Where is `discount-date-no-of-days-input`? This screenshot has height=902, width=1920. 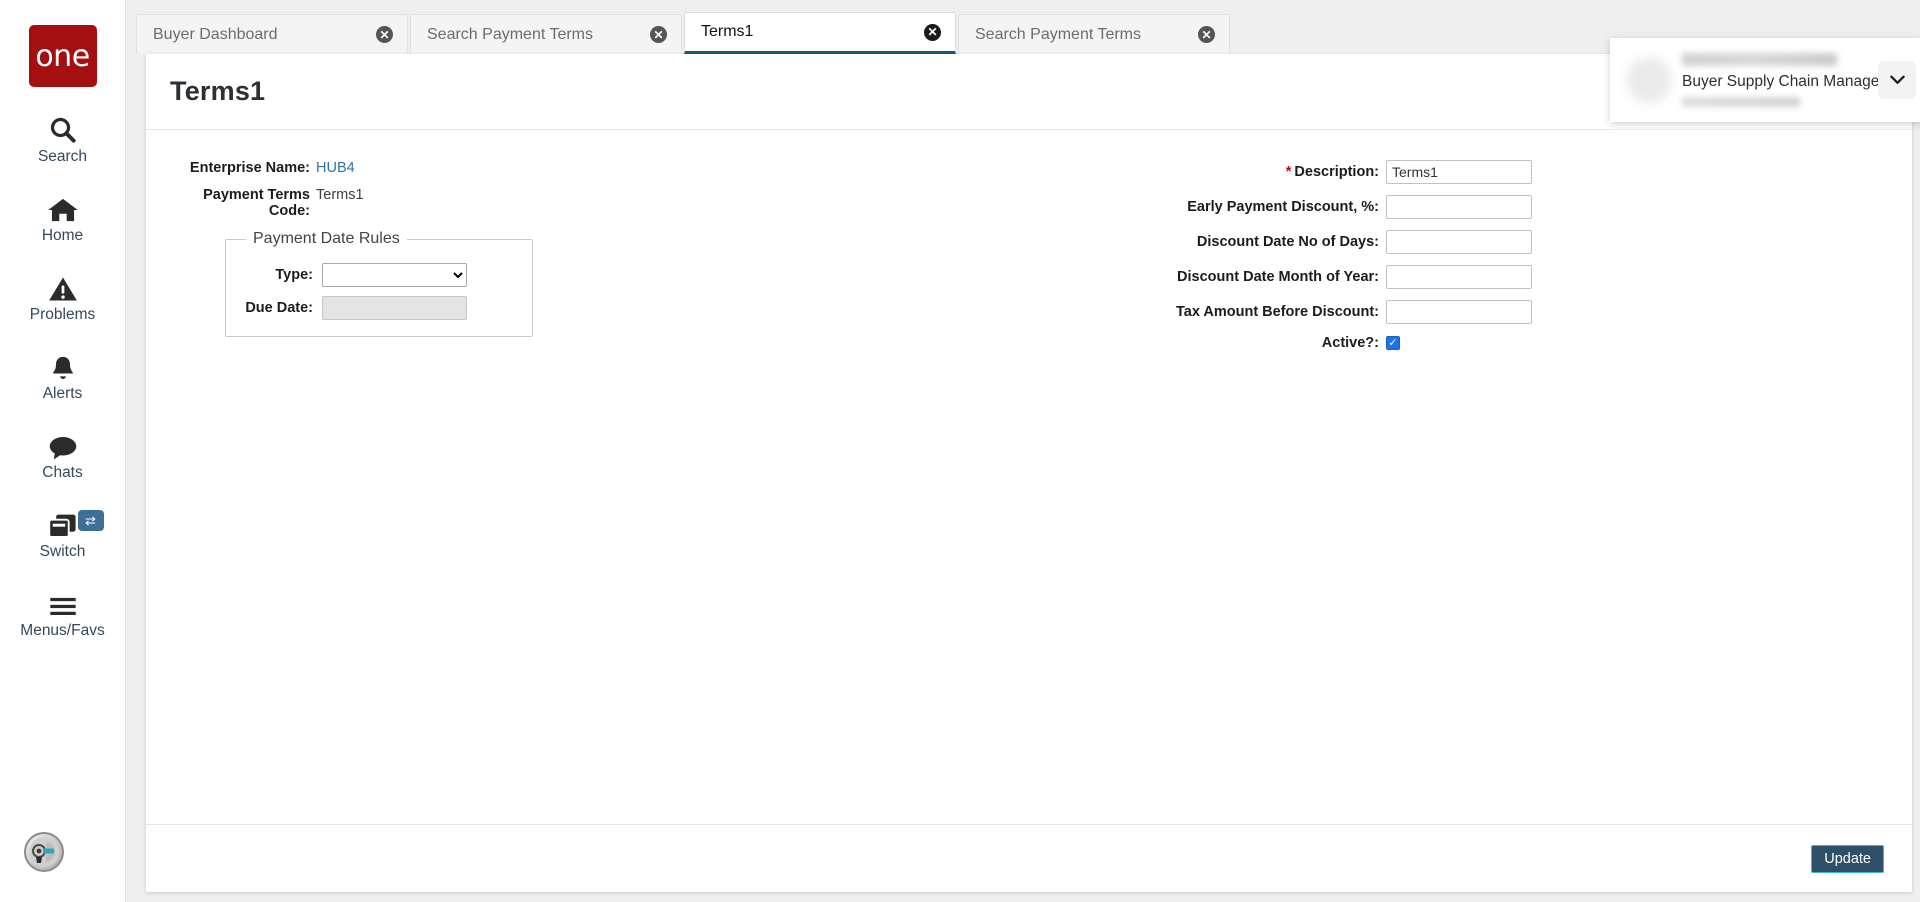
discount-date-no-of-days-input is located at coordinates (1459, 242).